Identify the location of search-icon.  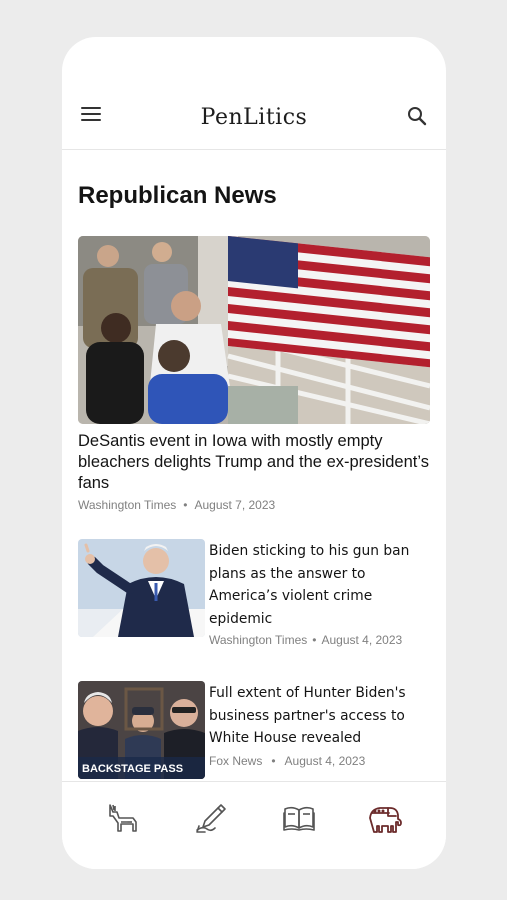
(417, 116).